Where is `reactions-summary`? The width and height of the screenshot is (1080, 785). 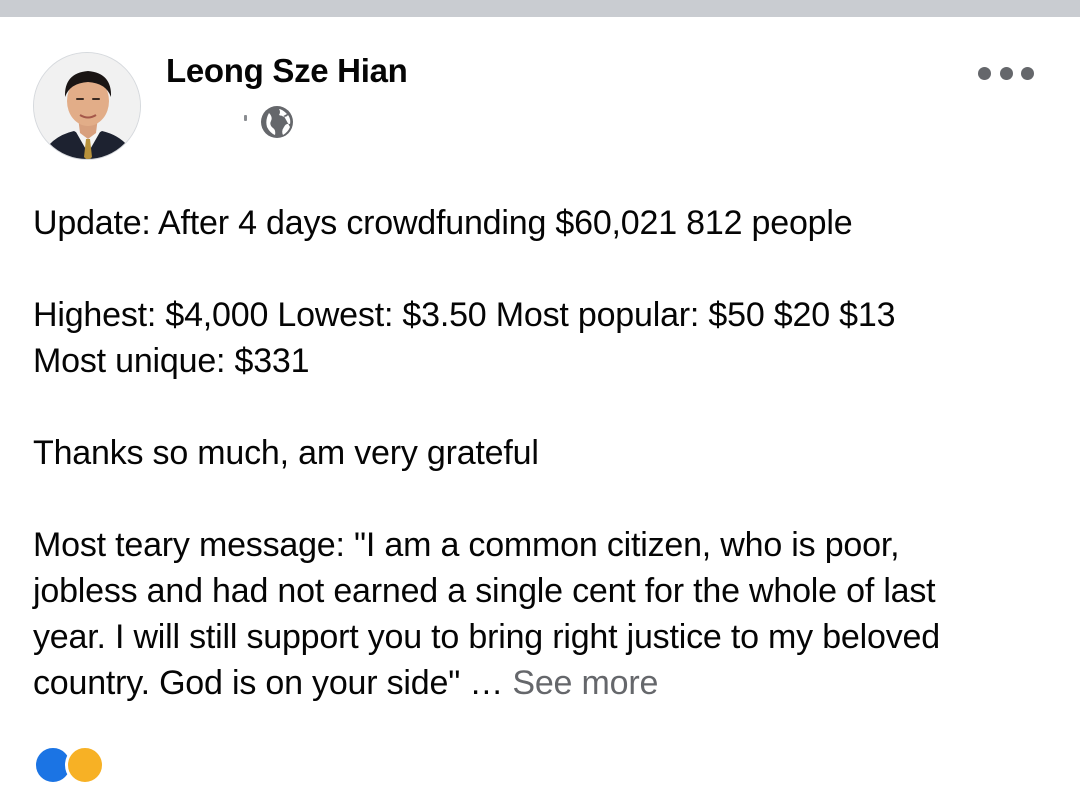
reactions-summary is located at coordinates (83, 765).